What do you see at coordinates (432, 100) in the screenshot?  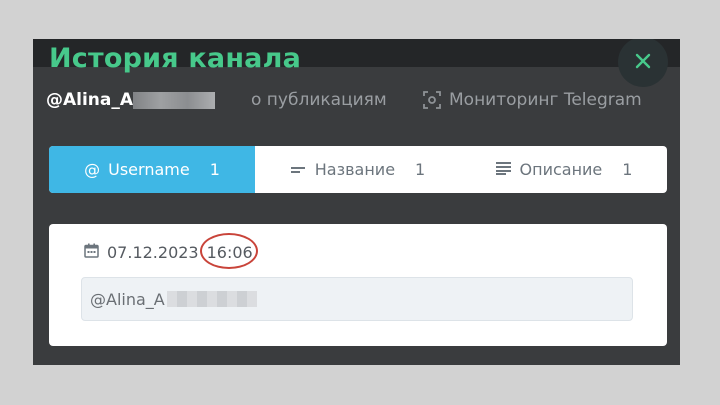 I see `scan-icon` at bounding box center [432, 100].